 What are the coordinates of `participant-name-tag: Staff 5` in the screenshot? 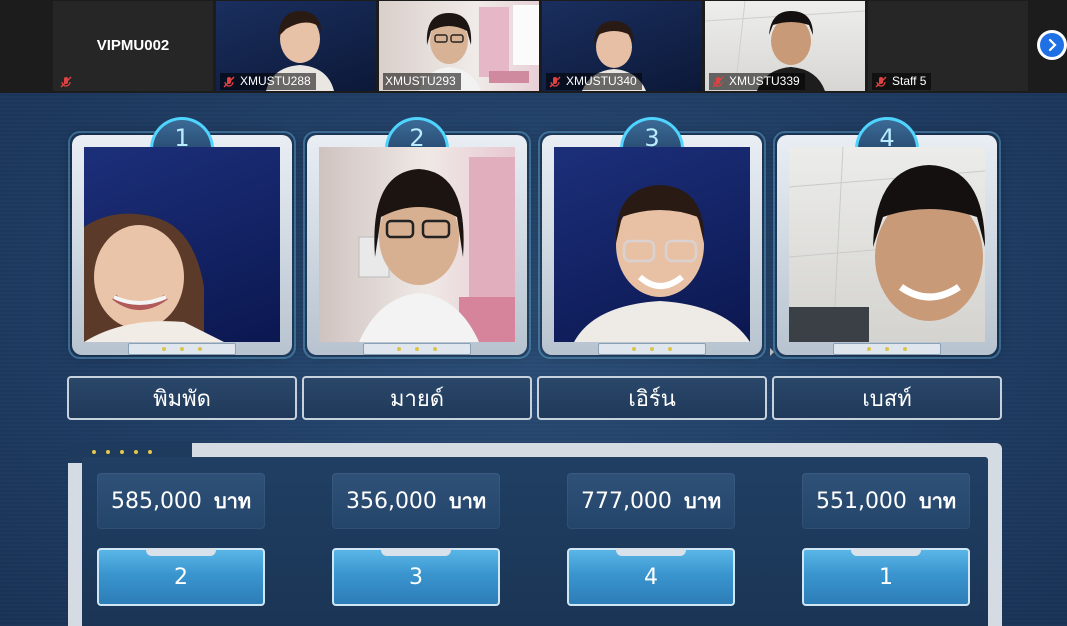 It's located at (902, 81).